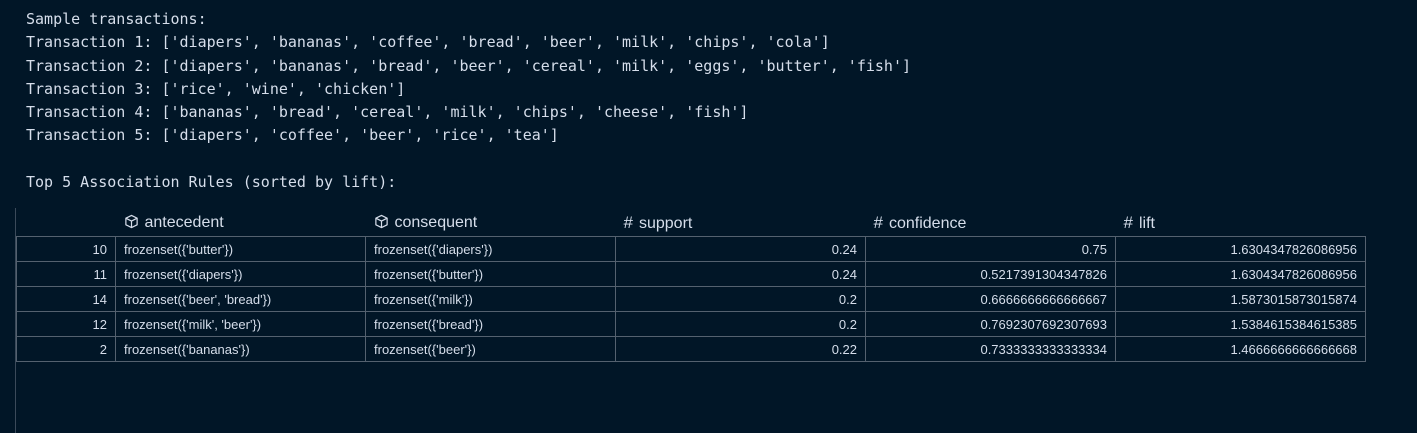  What do you see at coordinates (240, 349) in the screenshot?
I see `antecedent-cell: frozenset({'bananas'})` at bounding box center [240, 349].